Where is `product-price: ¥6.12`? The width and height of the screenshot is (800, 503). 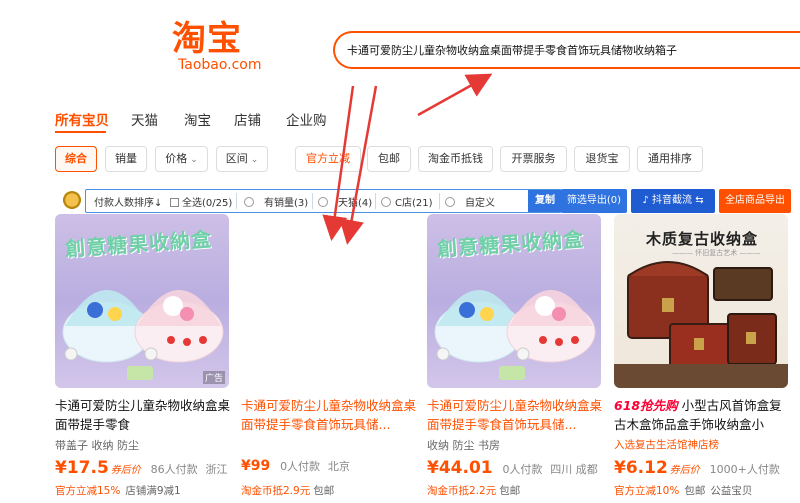
product-price: ¥6.12 is located at coordinates (641, 468).